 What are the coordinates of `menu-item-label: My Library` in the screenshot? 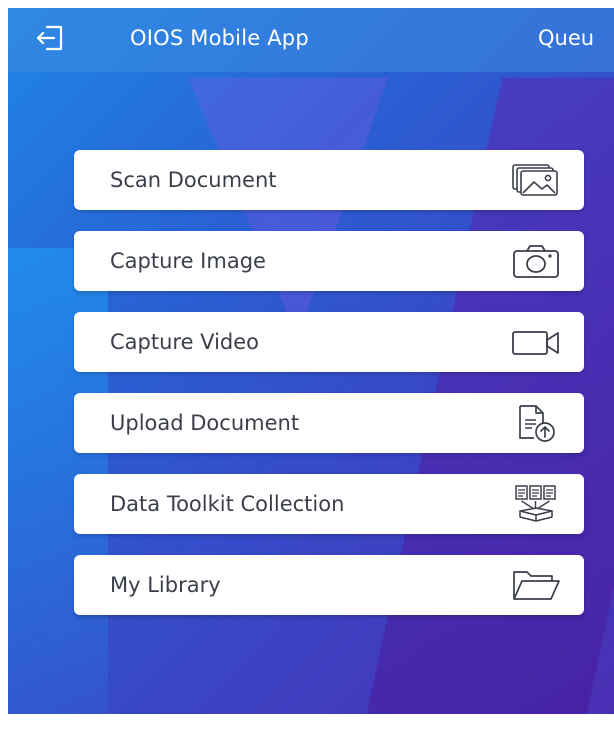 It's located at (165, 585).